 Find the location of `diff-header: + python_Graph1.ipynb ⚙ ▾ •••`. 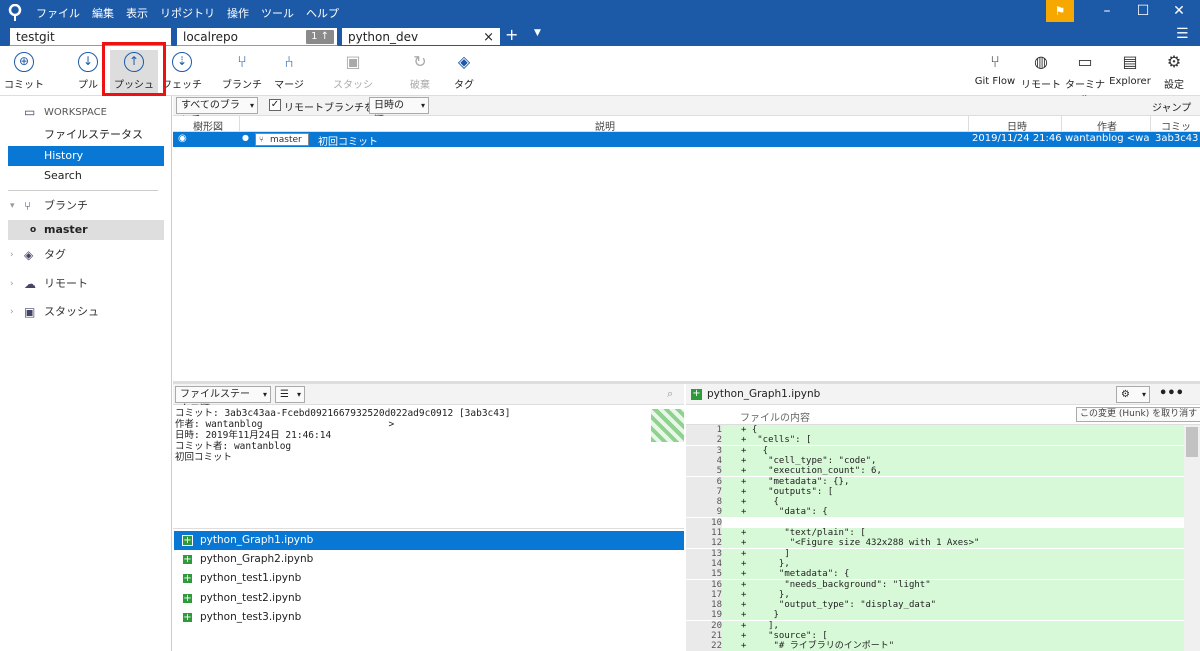

diff-header: + python_Graph1.ipynb ⚙ ▾ ••• is located at coordinates (943, 394).